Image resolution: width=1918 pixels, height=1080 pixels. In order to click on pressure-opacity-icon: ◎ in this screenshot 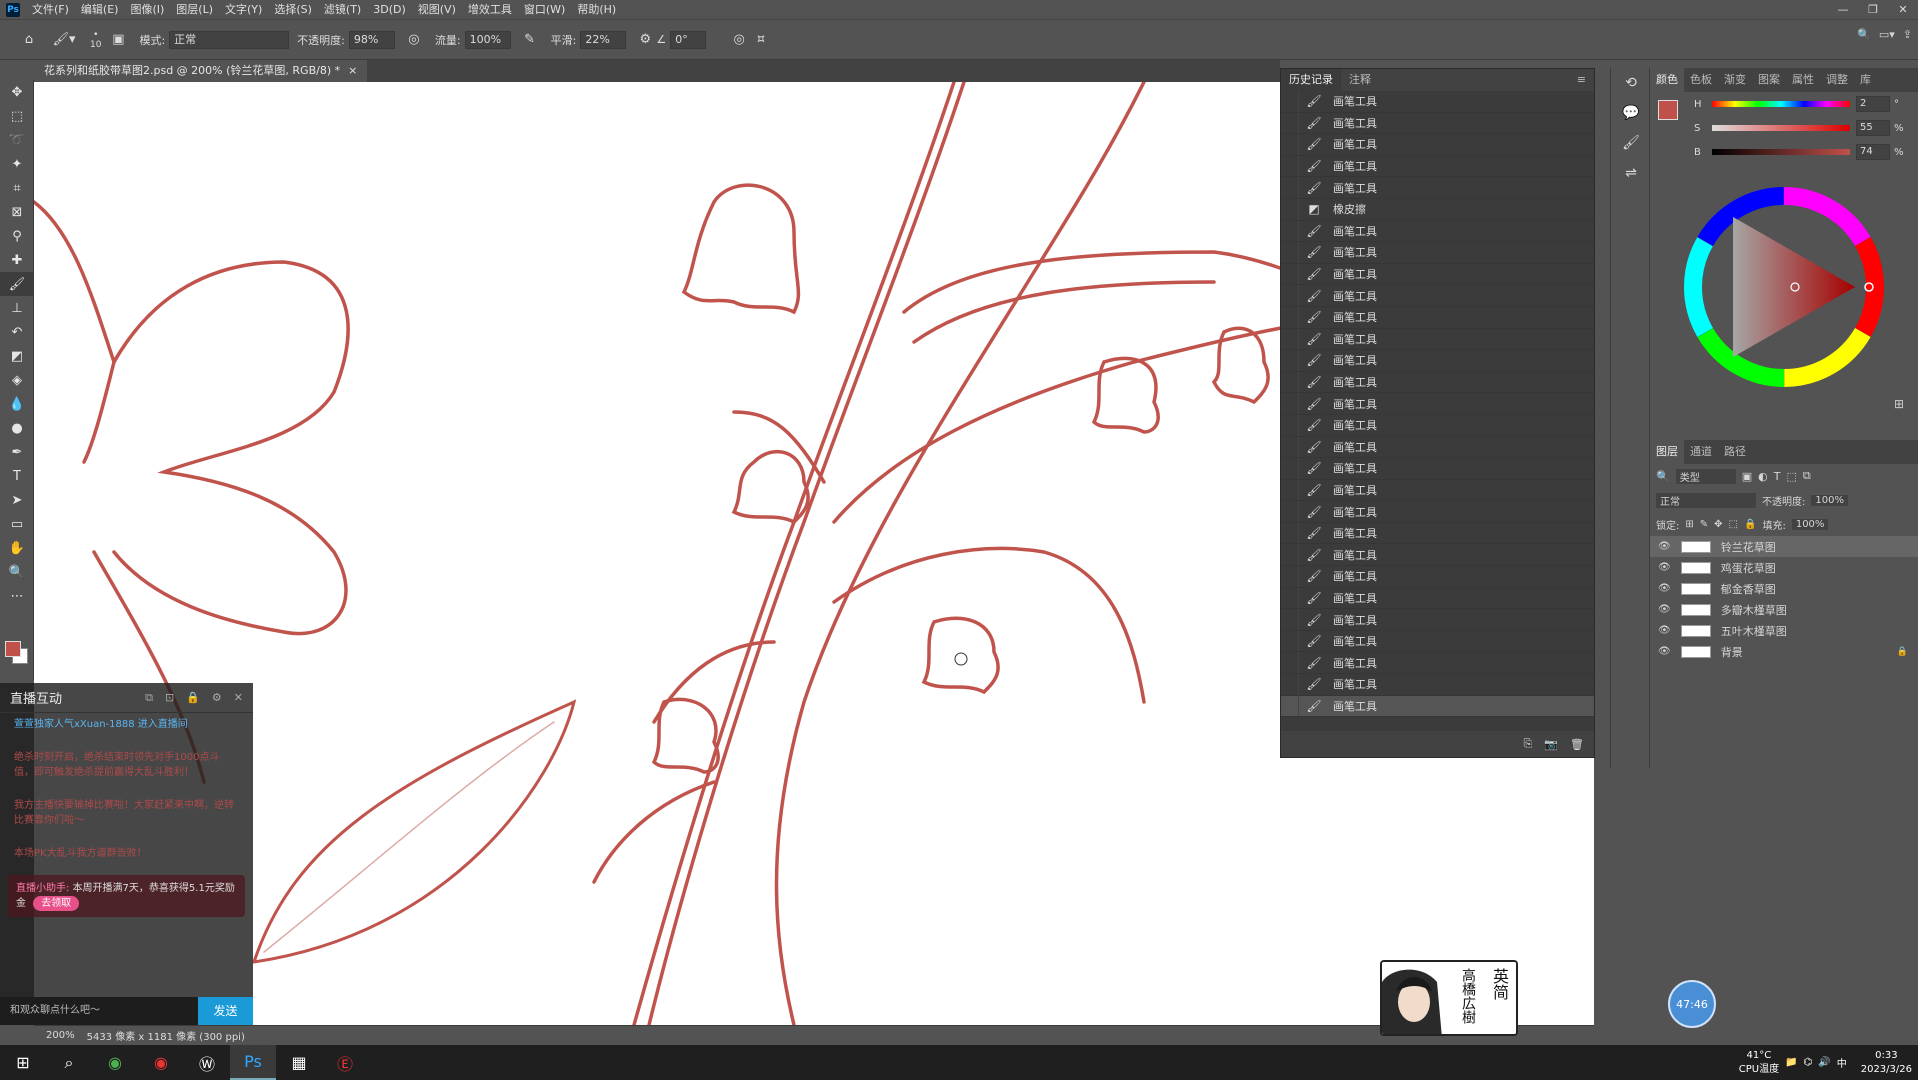, I will do `click(414, 40)`.